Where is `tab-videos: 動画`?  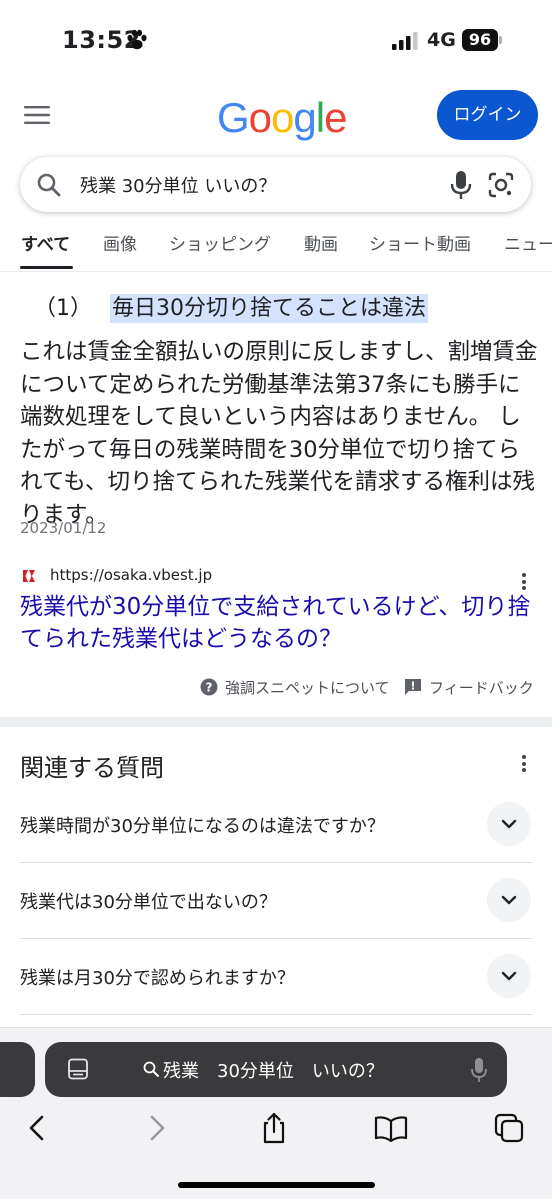 tab-videos: 動画 is located at coordinates (321, 242).